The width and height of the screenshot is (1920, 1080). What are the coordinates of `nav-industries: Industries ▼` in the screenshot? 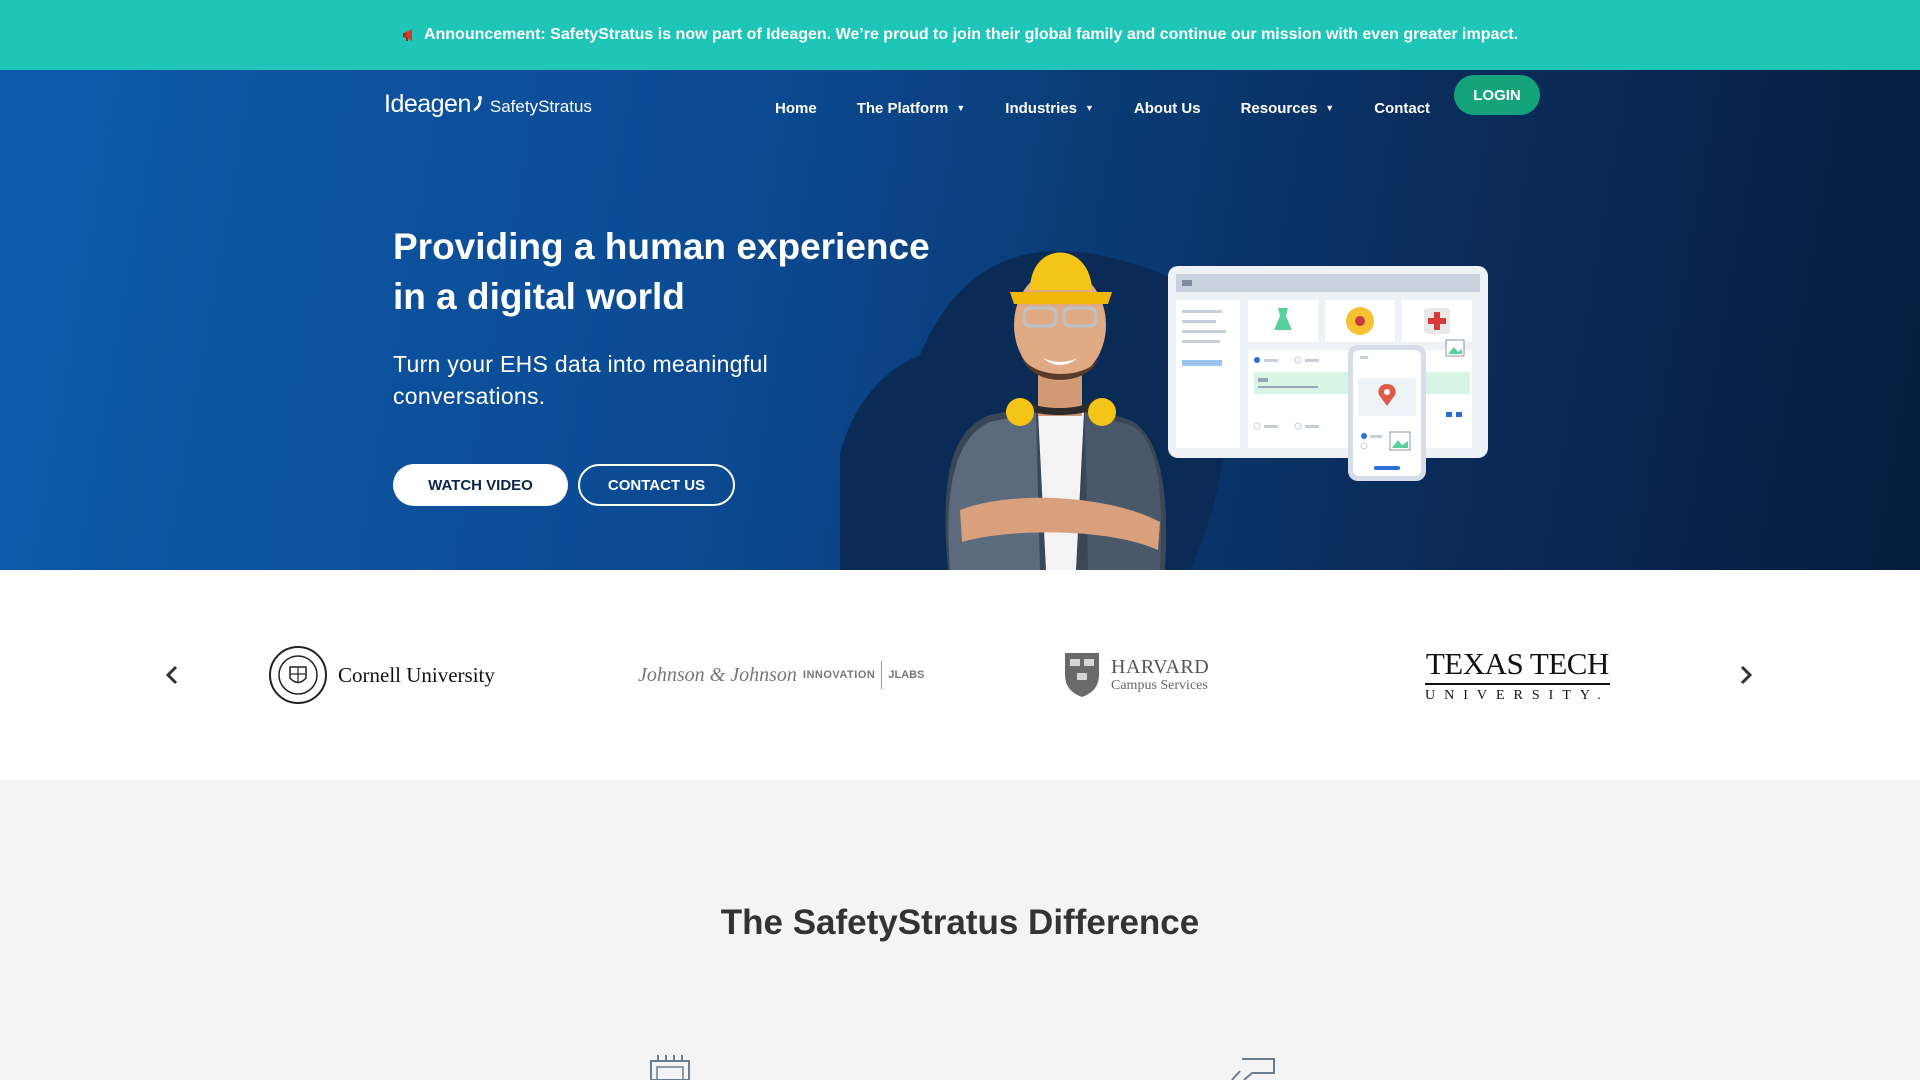 It's located at (1049, 108).